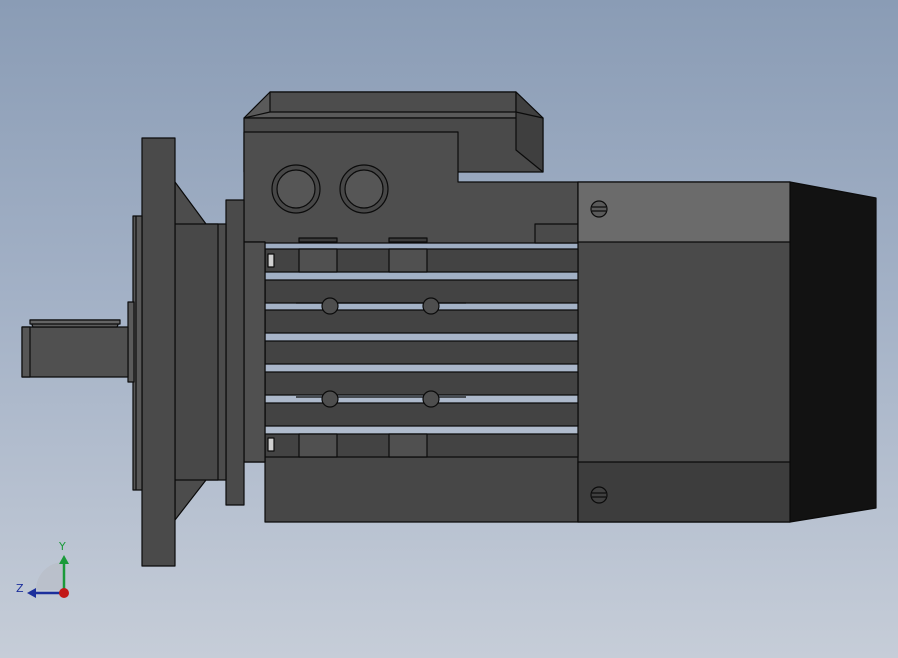 The width and height of the screenshot is (898, 658). I want to click on axis-triad, so click(48, 576).